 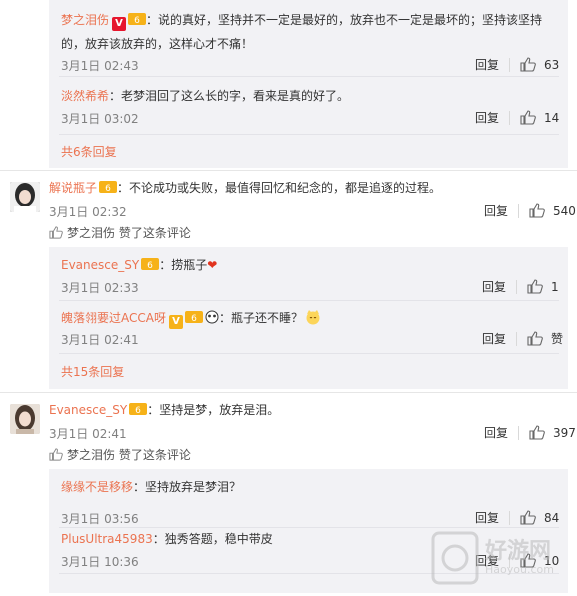 What do you see at coordinates (100, 340) in the screenshot?
I see `reply-time: 3月1日 02:41` at bounding box center [100, 340].